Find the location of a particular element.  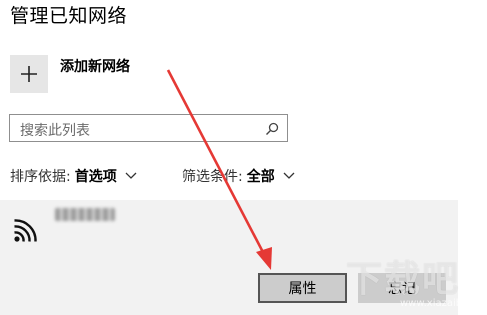

sort-label: 排序依据: is located at coordinates (40, 177).